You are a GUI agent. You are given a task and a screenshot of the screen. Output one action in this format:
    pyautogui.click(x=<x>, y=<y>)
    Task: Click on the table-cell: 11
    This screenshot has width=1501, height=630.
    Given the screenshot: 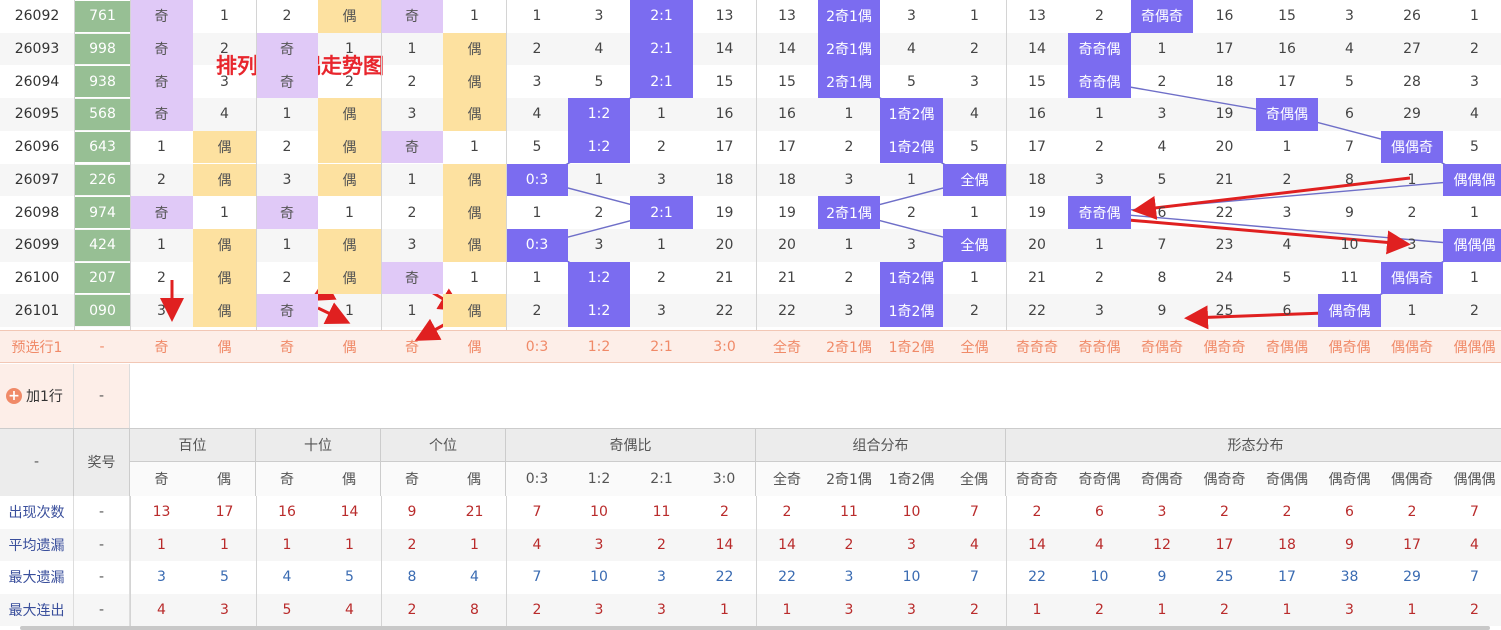 What is the action you would take?
    pyautogui.click(x=1349, y=277)
    